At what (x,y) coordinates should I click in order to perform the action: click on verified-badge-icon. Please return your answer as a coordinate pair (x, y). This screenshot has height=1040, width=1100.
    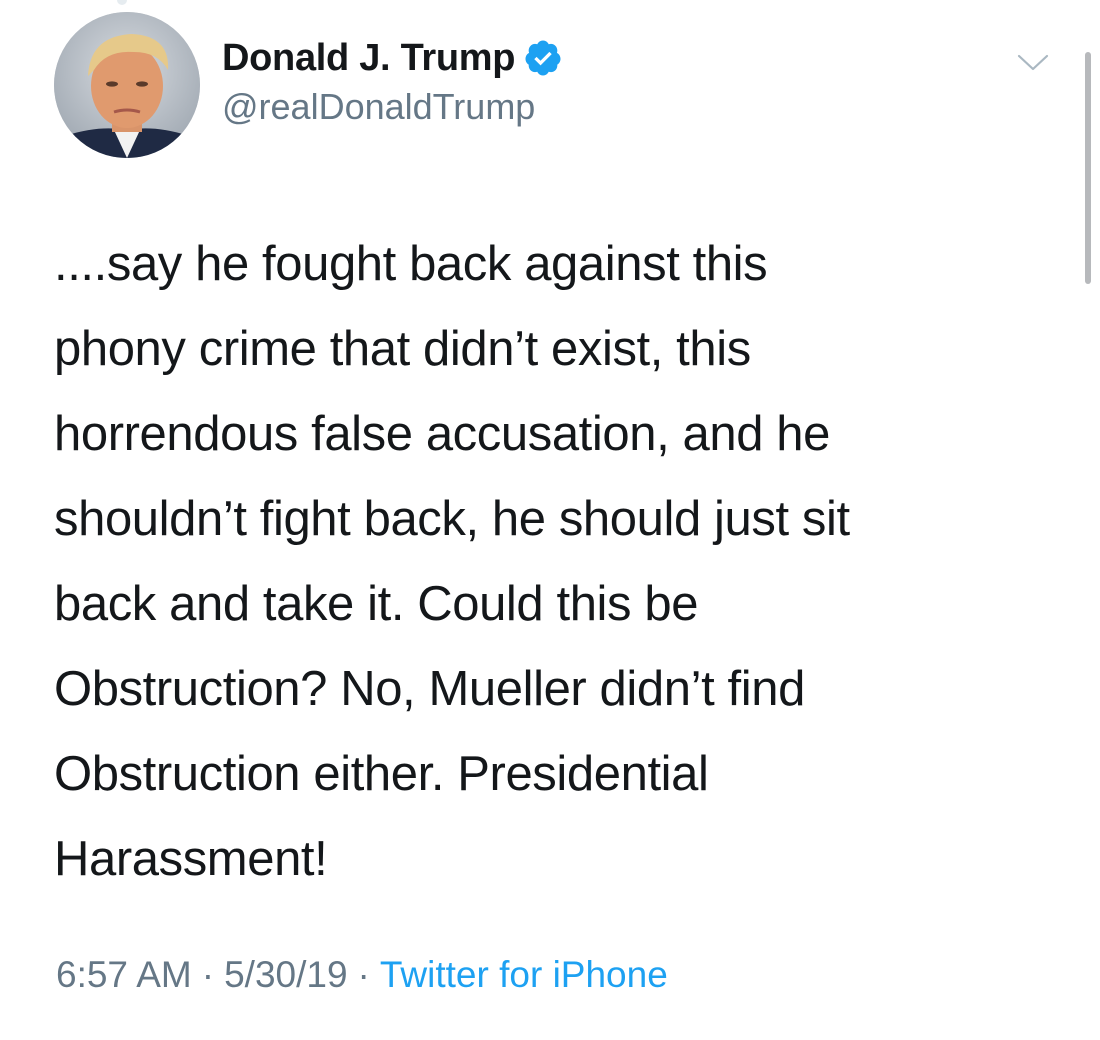
    Looking at the image, I should click on (543, 58).